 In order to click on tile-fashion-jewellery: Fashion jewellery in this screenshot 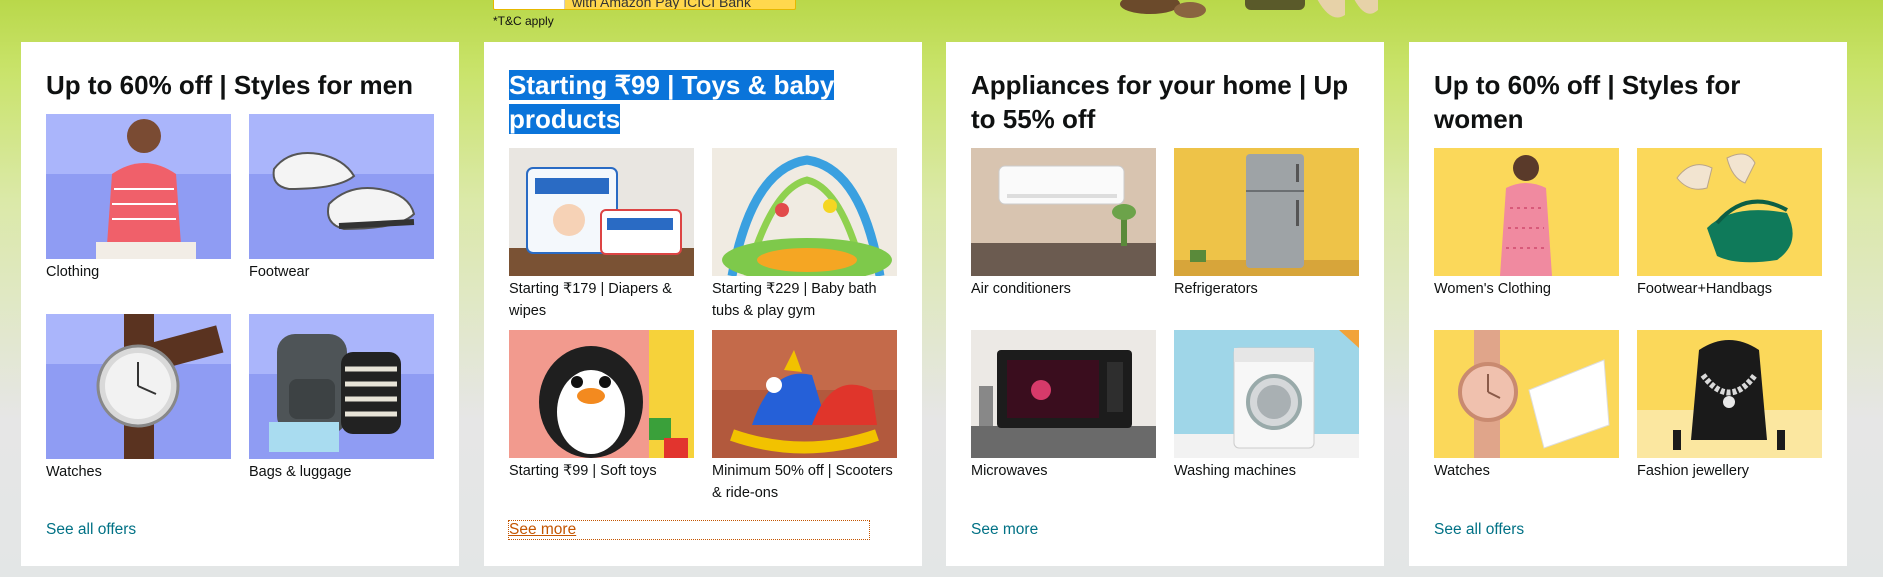, I will do `click(1729, 406)`.